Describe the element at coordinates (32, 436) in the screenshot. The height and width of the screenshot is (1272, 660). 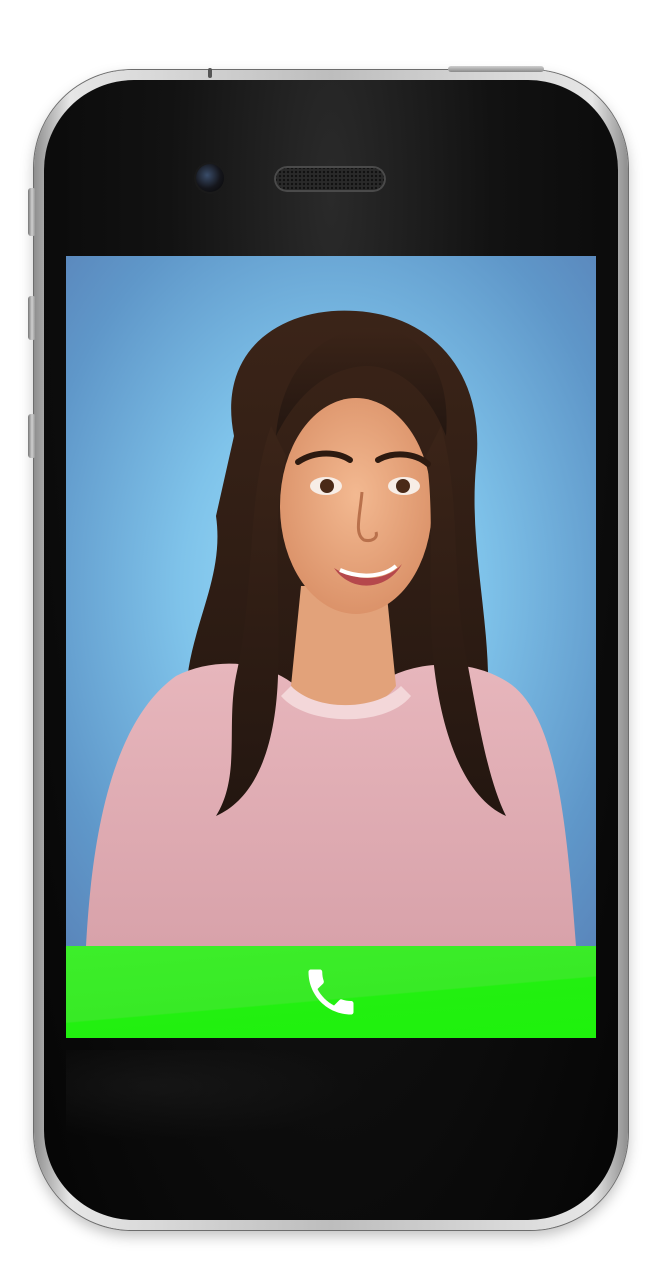
I see `volume-down-button` at that location.